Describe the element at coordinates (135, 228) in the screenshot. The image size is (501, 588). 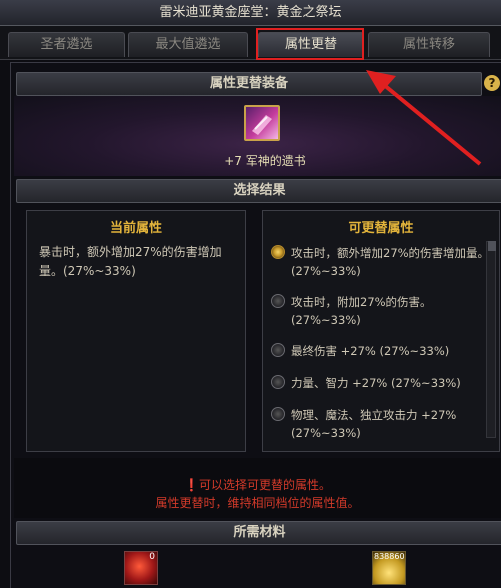
I see `current-attribute-title: 当前属性` at that location.